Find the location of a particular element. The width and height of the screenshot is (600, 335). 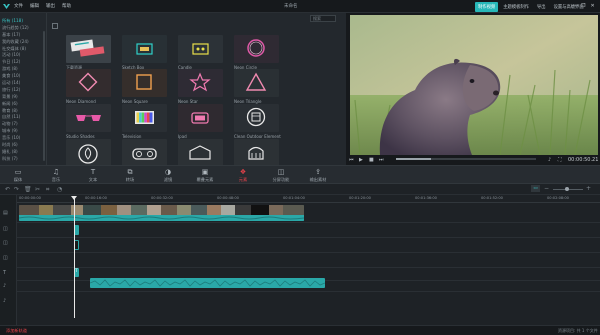

library-item: Studio Shades is located at coordinates (88, 122).